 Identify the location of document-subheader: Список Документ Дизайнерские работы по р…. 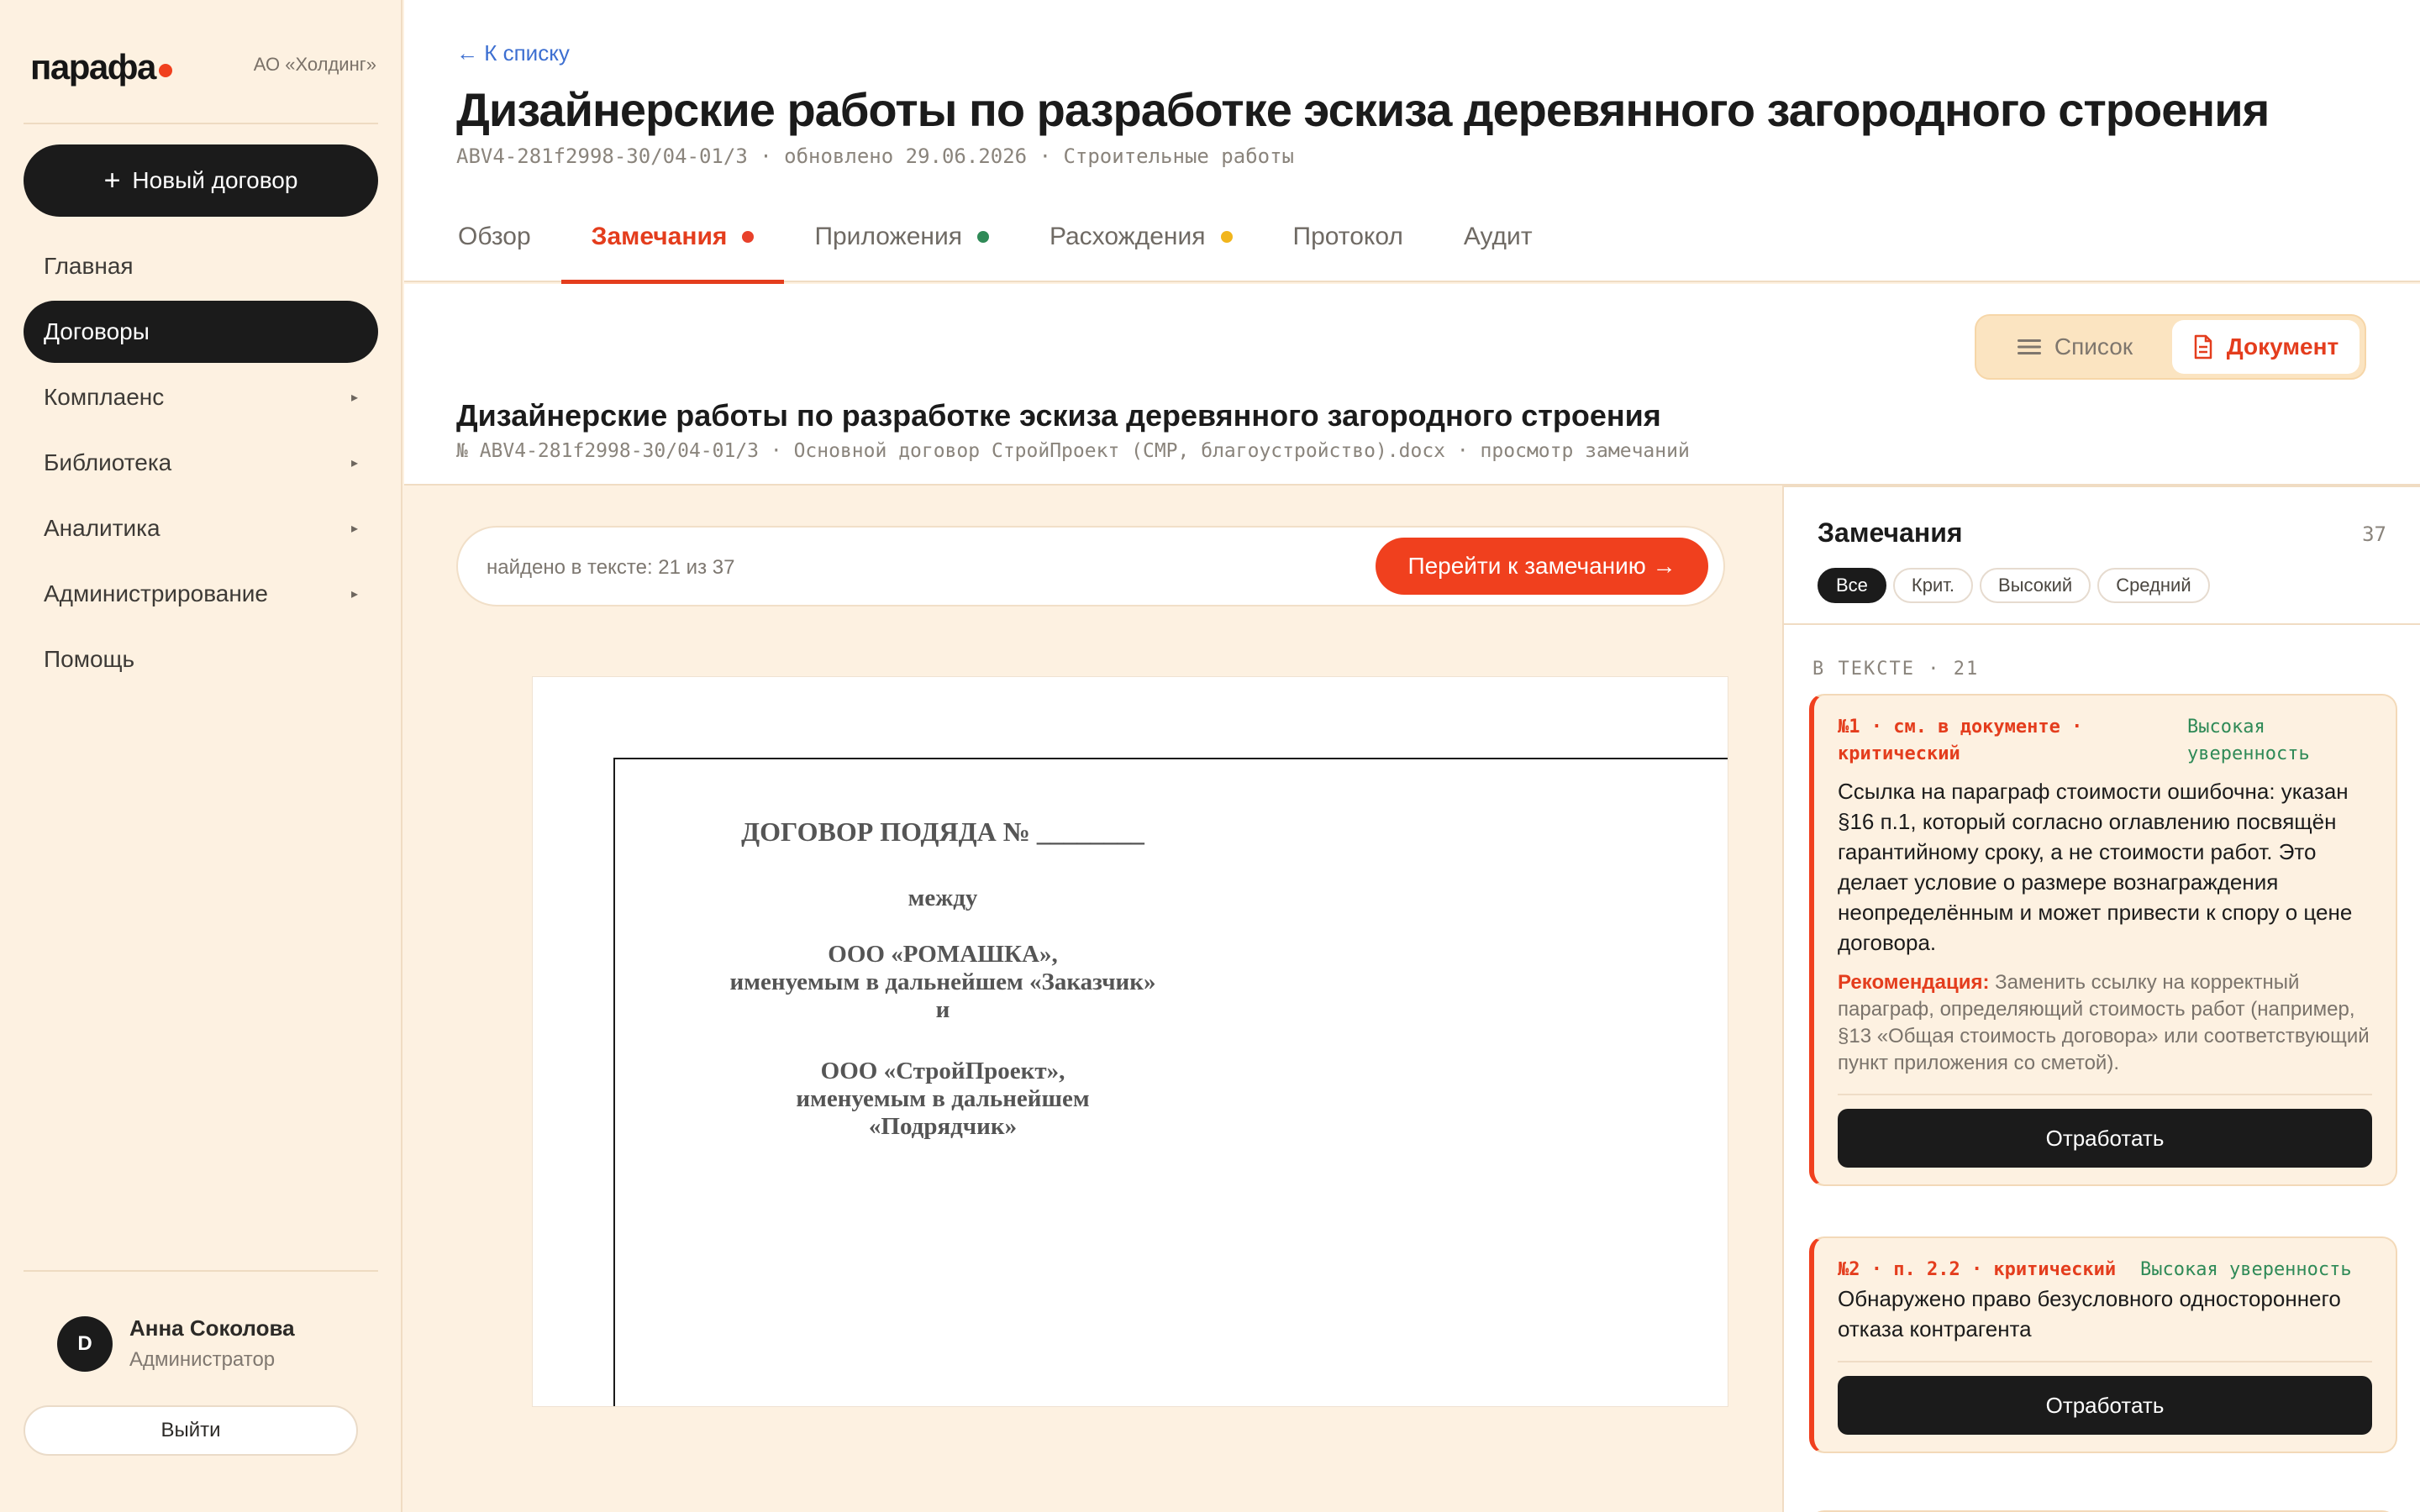
(1412, 385).